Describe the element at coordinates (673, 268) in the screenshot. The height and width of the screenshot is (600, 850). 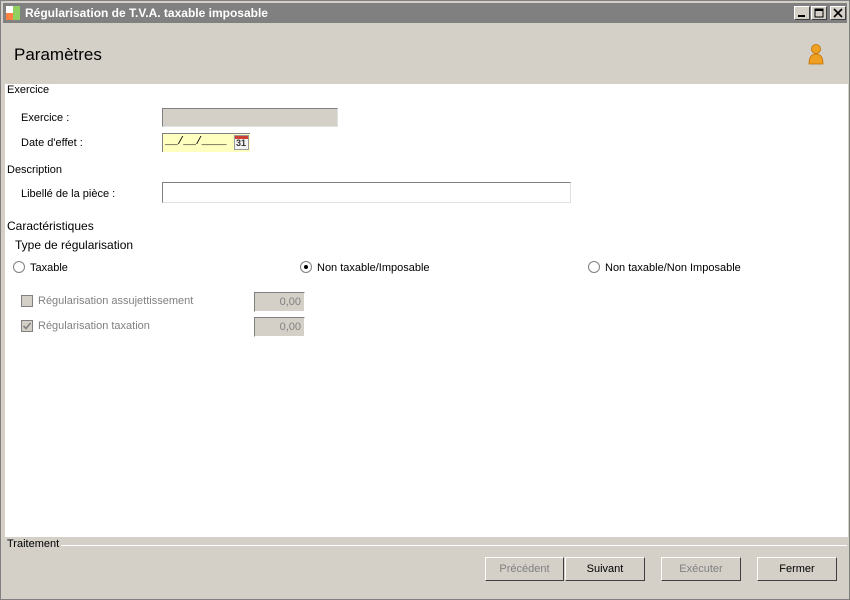
I see `radio-non-taxable-non-imposable-label: Non taxable/Non Imposable` at that location.